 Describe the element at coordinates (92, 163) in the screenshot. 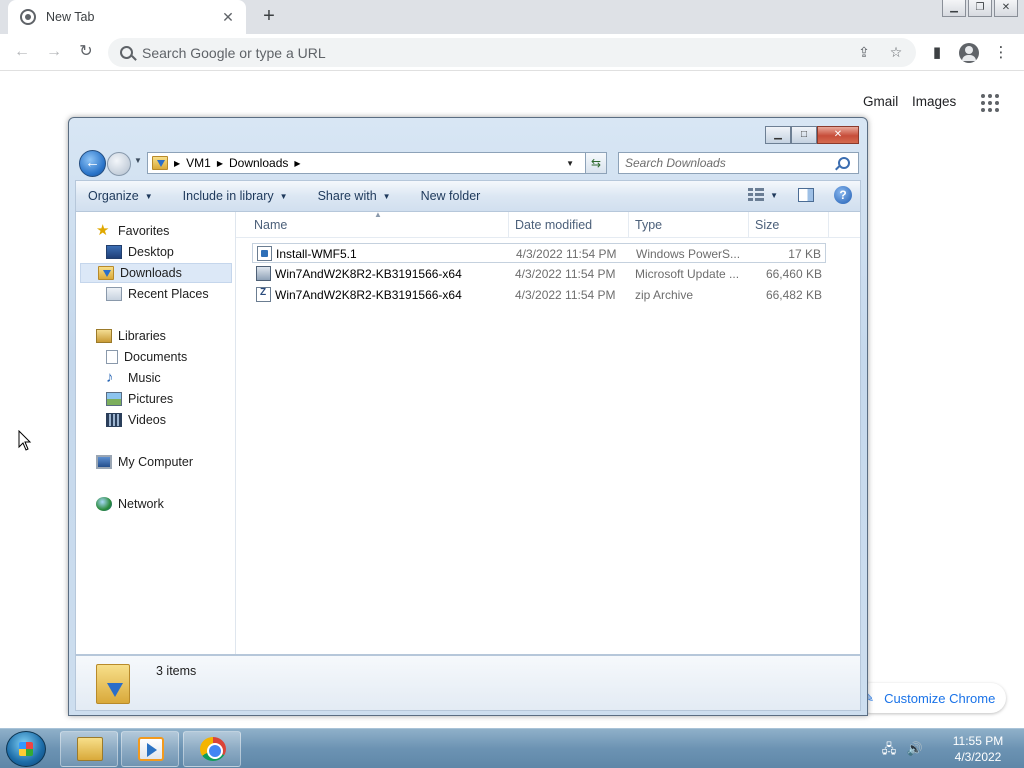

I see `explorer-back-button: ←` at that location.